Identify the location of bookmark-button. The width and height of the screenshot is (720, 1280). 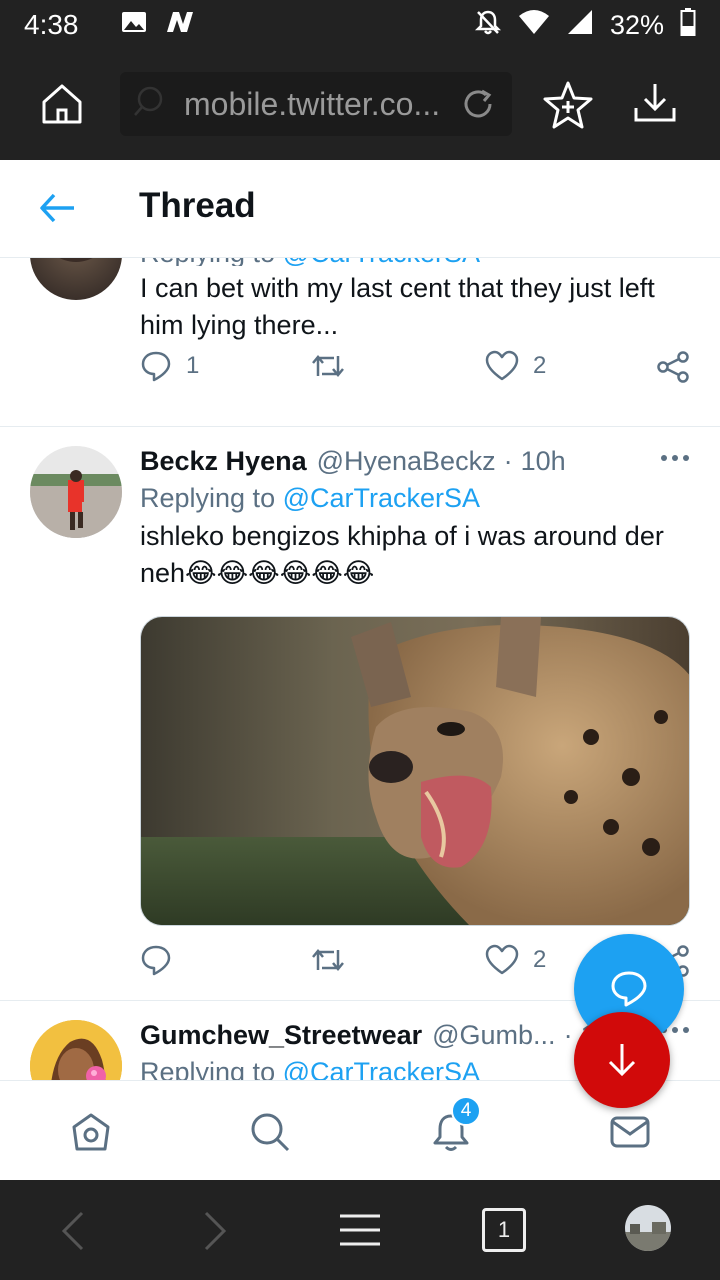
(568, 107).